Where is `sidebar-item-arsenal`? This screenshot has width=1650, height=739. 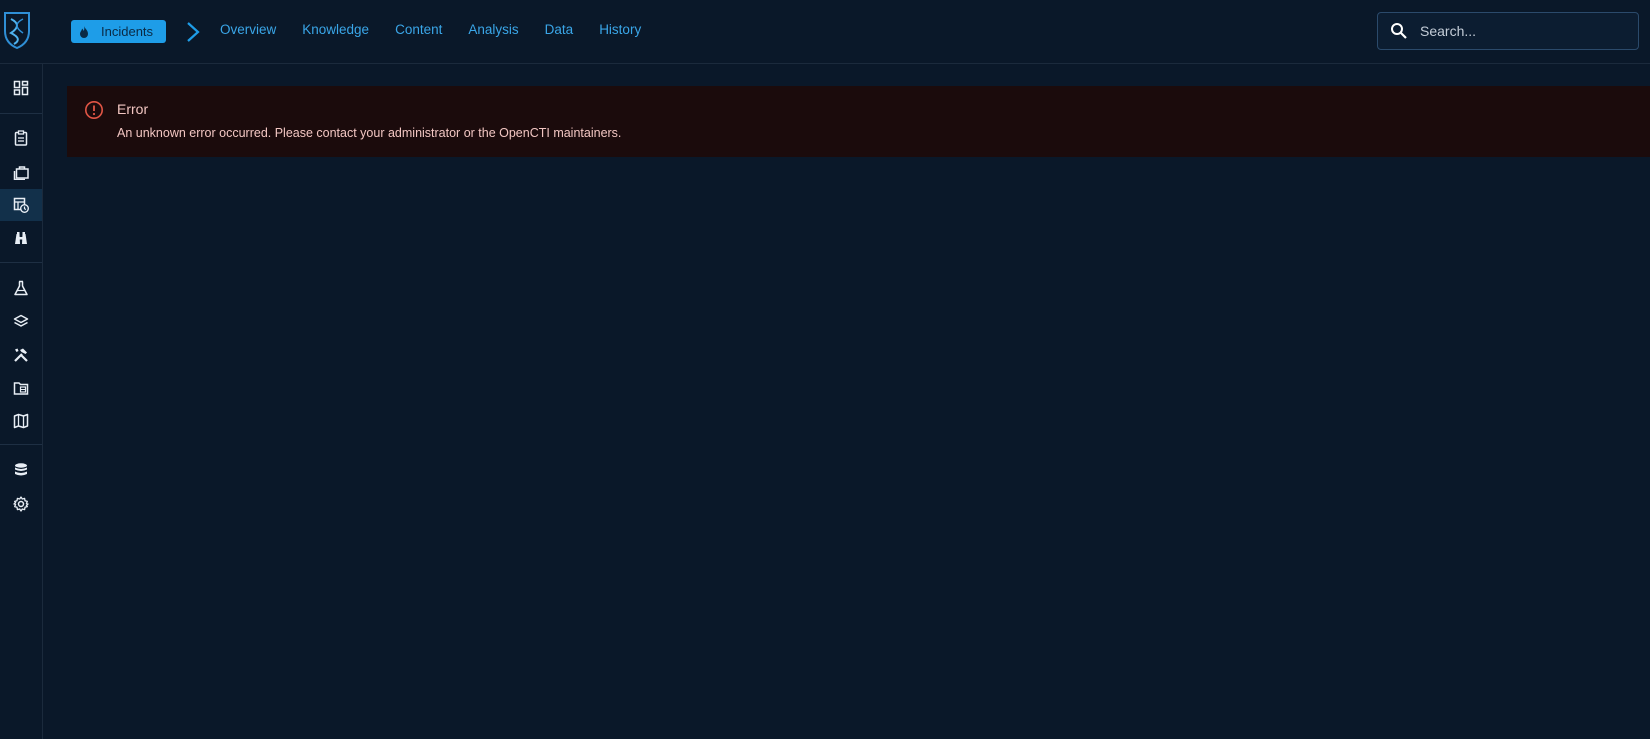
sidebar-item-arsenal is located at coordinates (21, 322).